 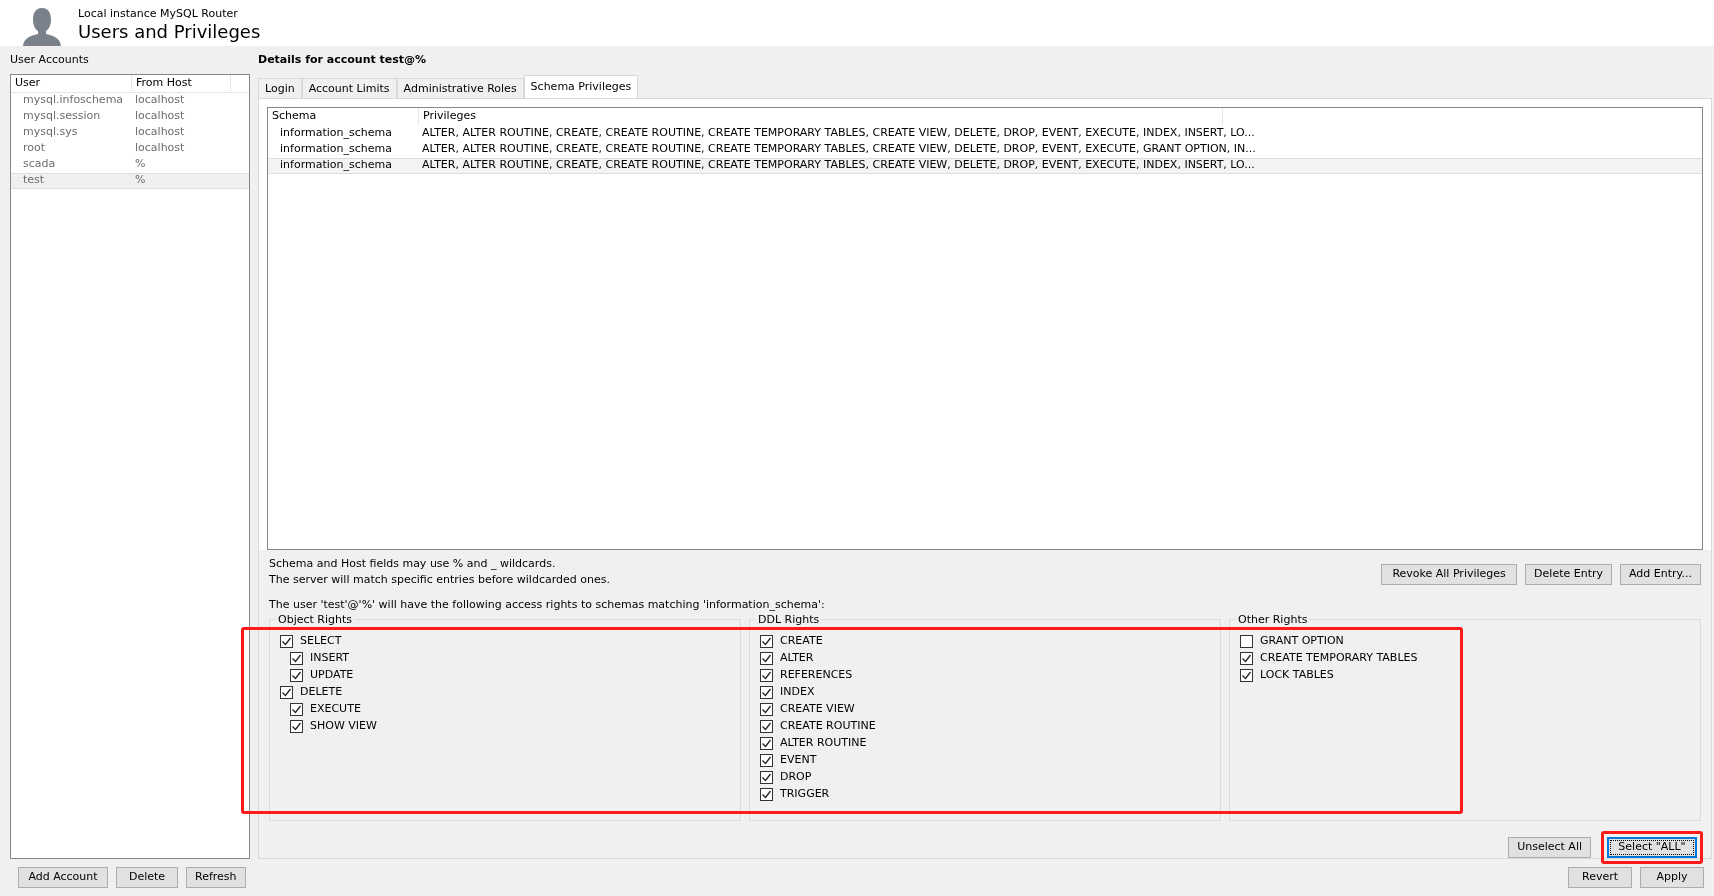 What do you see at coordinates (71, 83) in the screenshot?
I see `column-header: User` at bounding box center [71, 83].